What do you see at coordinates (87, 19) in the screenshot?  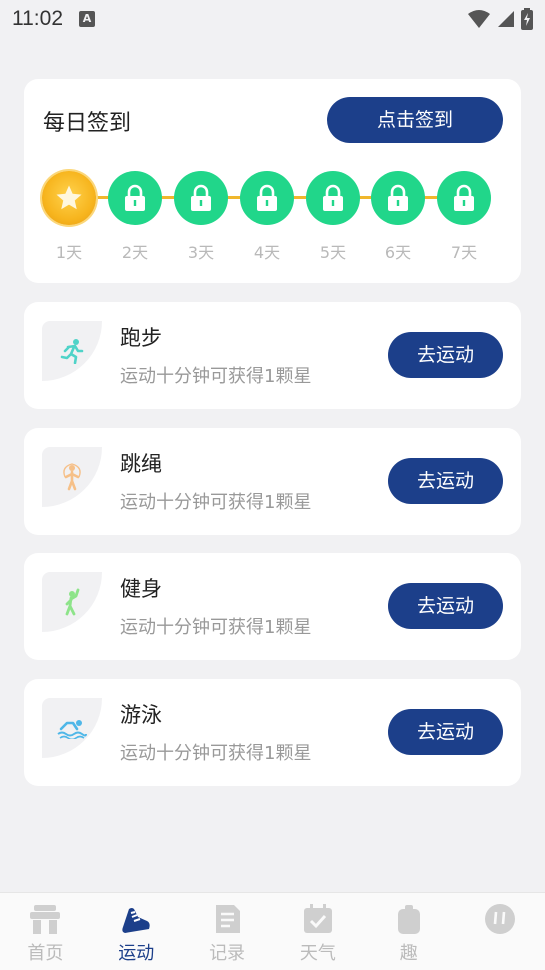 I see `notification-icon: A` at bounding box center [87, 19].